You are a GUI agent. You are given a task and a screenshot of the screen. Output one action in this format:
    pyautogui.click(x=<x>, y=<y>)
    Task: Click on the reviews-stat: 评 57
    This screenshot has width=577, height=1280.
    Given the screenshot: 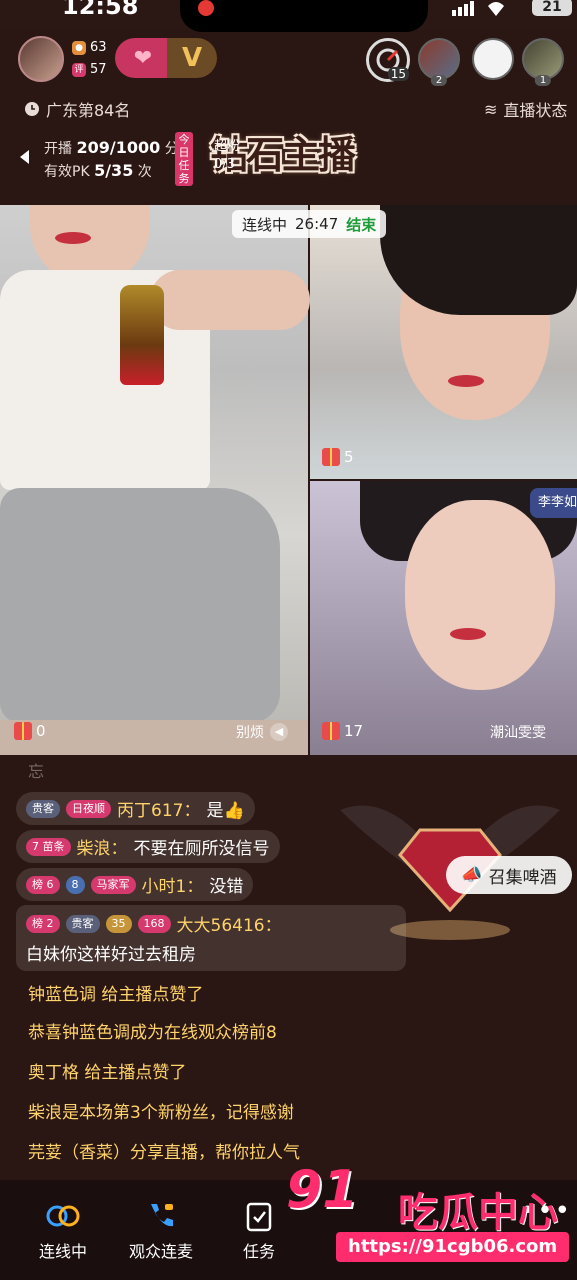 What is the action you would take?
    pyautogui.click(x=89, y=69)
    